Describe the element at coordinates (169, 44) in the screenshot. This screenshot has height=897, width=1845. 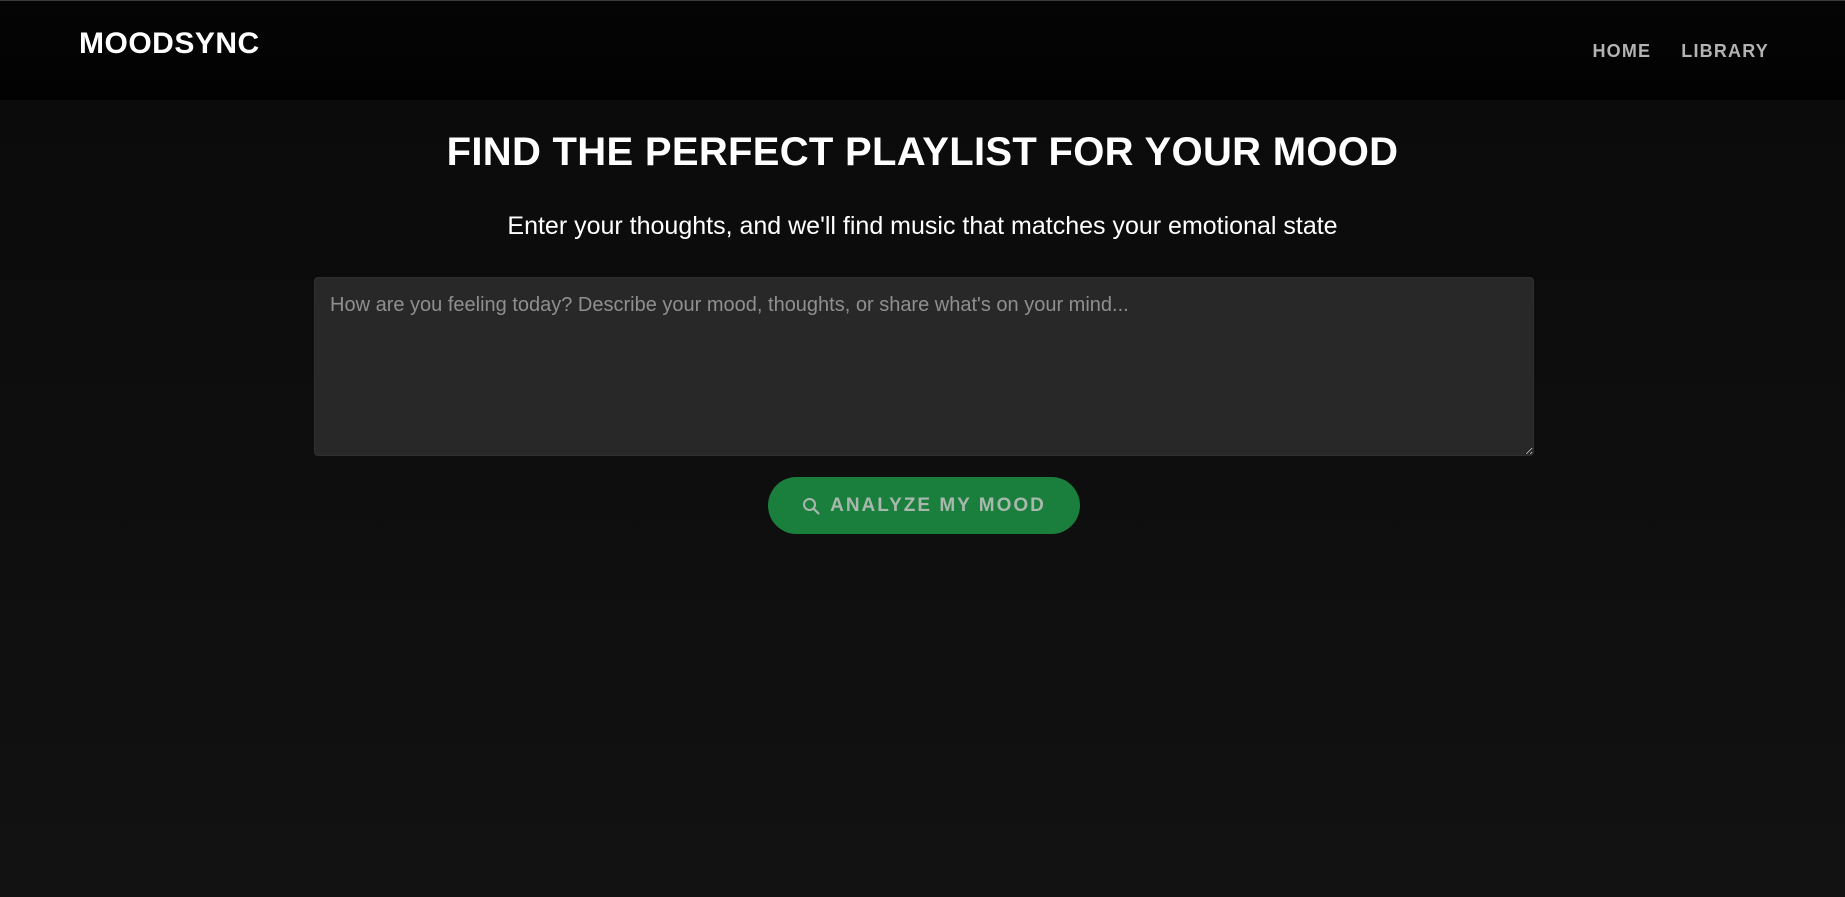
I see `logo: MOODSYNC` at that location.